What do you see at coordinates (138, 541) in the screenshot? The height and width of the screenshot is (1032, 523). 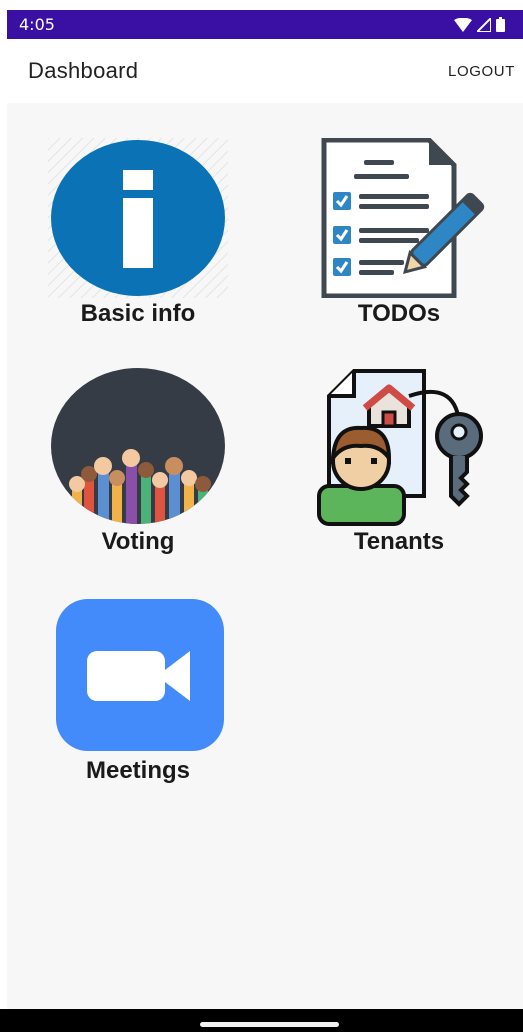 I see `tile-label: Voting` at bounding box center [138, 541].